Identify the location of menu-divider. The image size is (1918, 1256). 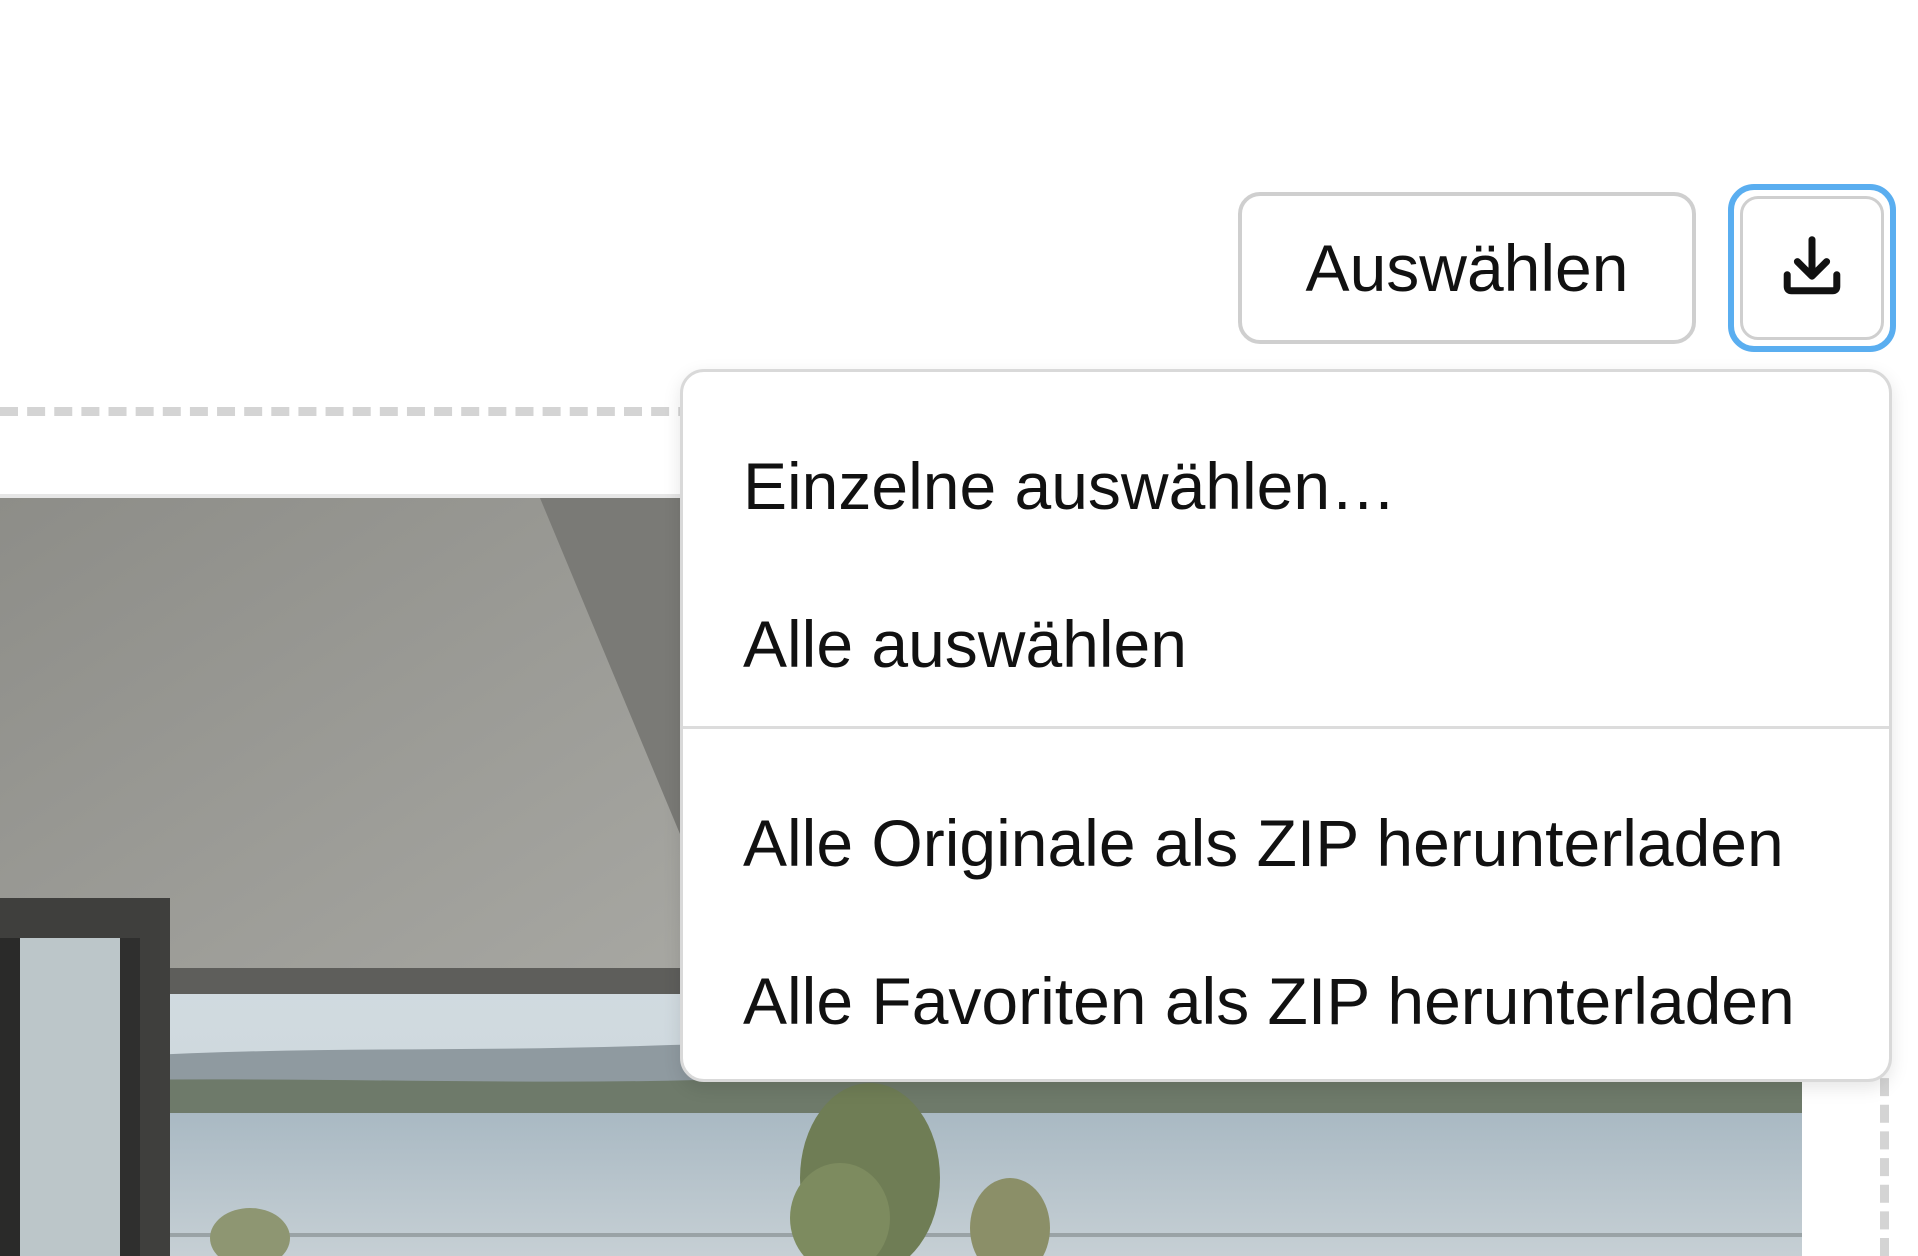
(1286, 727).